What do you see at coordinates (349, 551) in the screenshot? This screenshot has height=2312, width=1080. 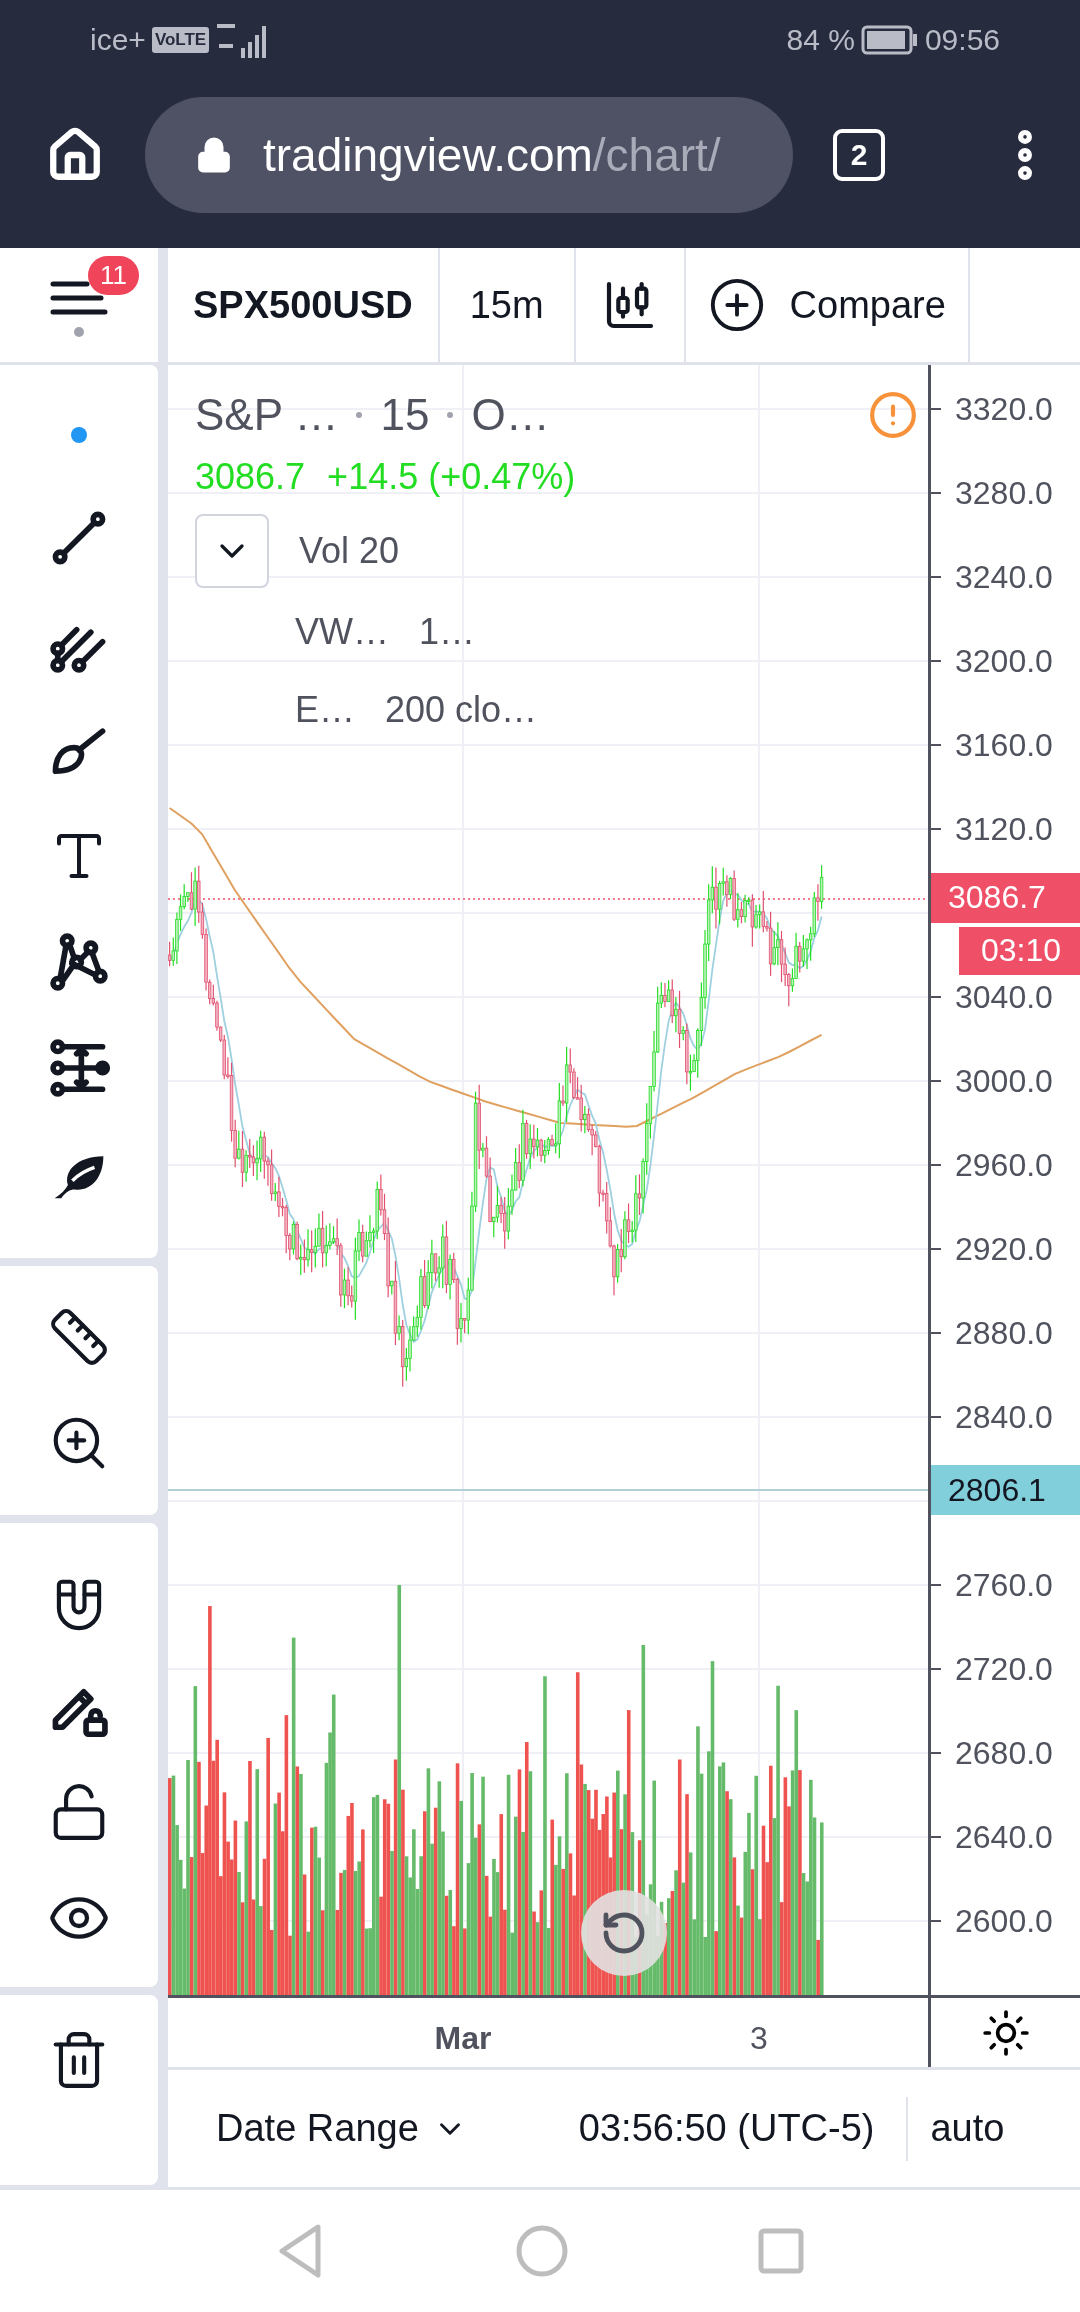 I see `indicator-name: Vol 20` at bounding box center [349, 551].